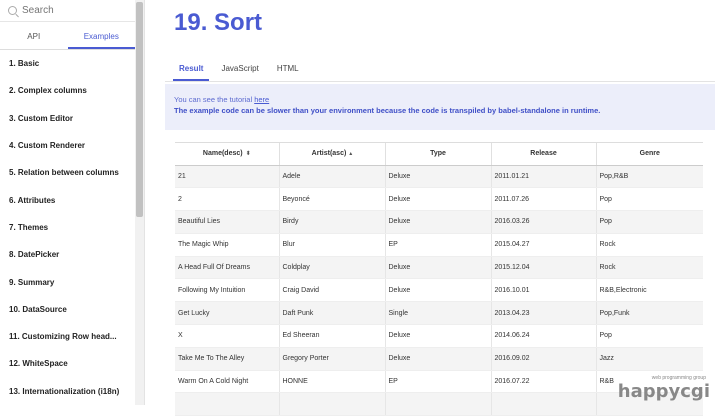  I want to click on table-cell: Jazz, so click(649, 359).